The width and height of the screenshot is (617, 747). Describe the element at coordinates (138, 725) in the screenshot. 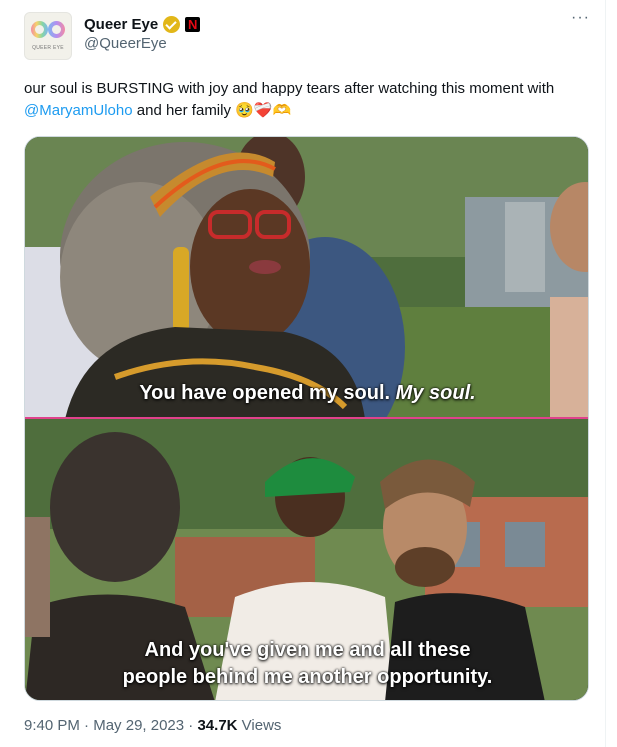

I see `tweet-date: May 29, 2023` at that location.